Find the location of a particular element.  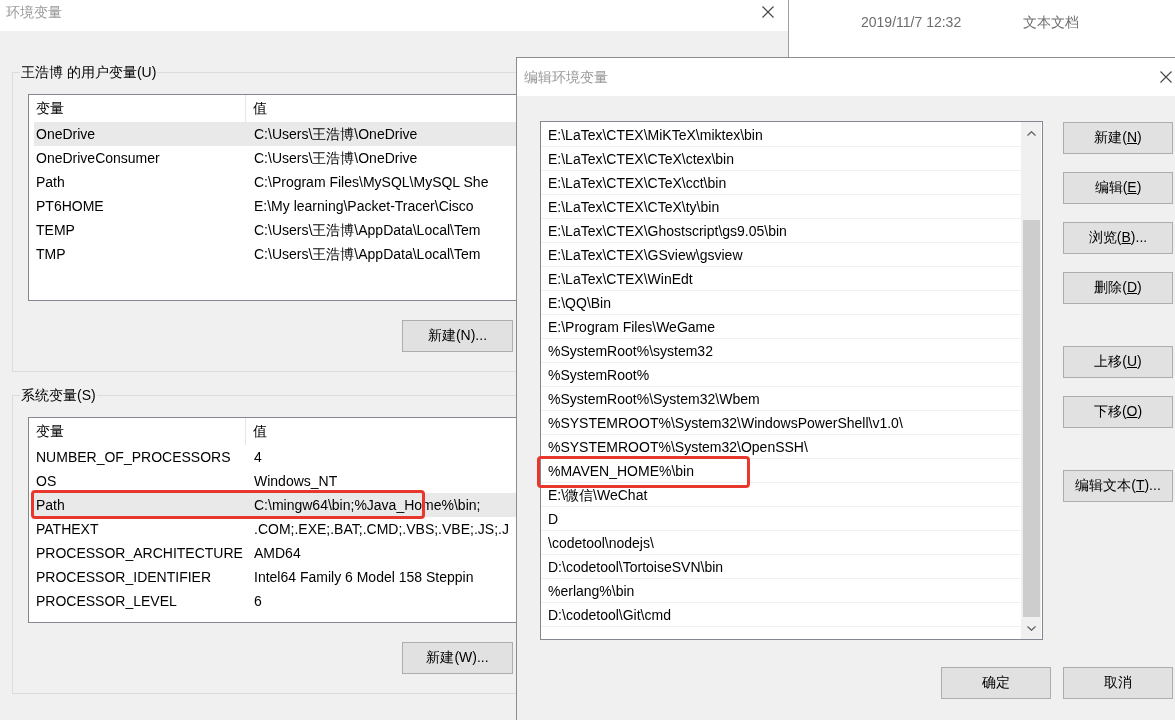

table-cell: PROCESSOR_IDENTIFIER is located at coordinates (124, 577).